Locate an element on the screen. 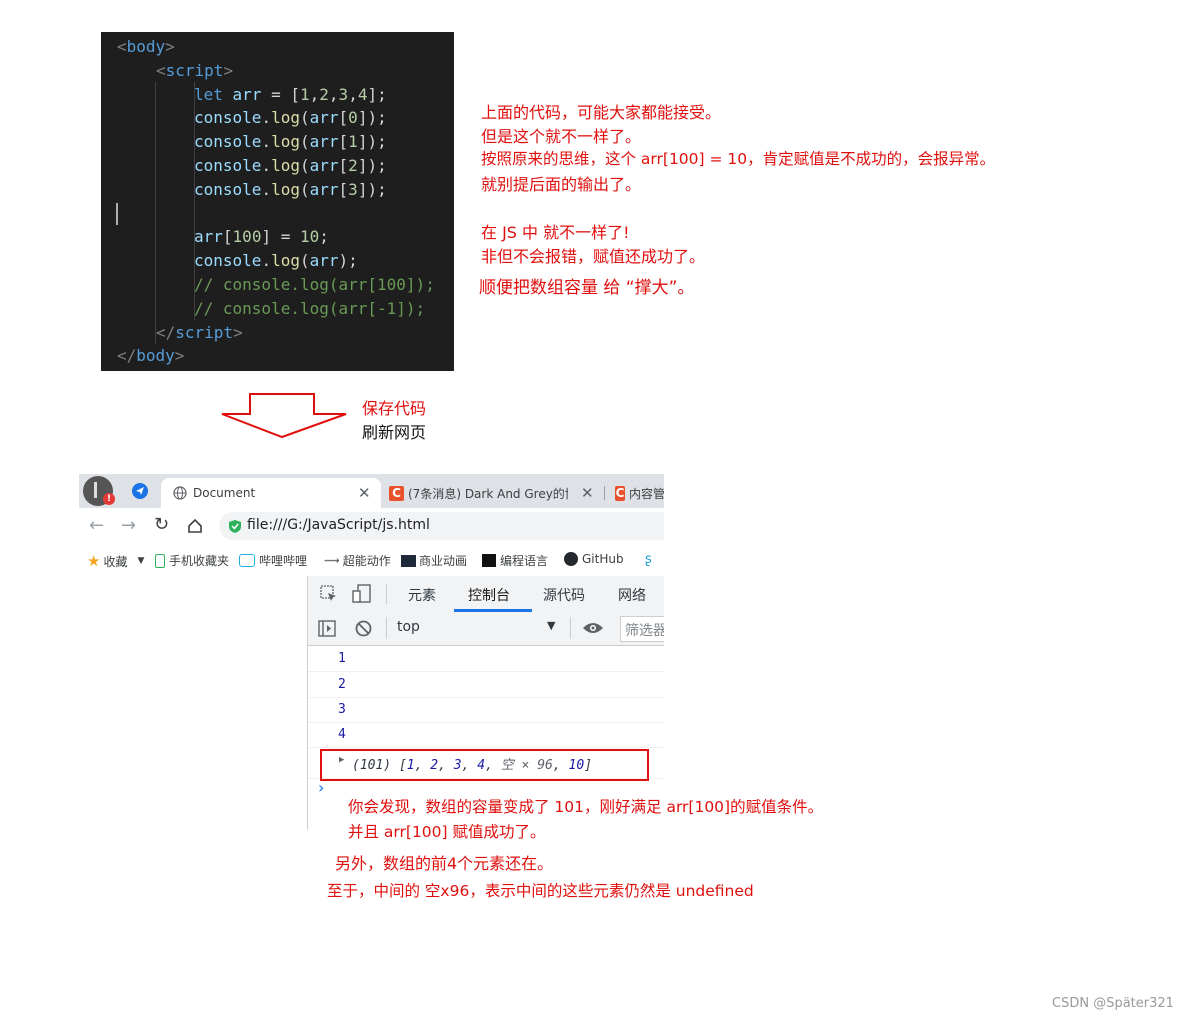  code-line: let arr = [1,2,3,4]; is located at coordinates (290, 94).